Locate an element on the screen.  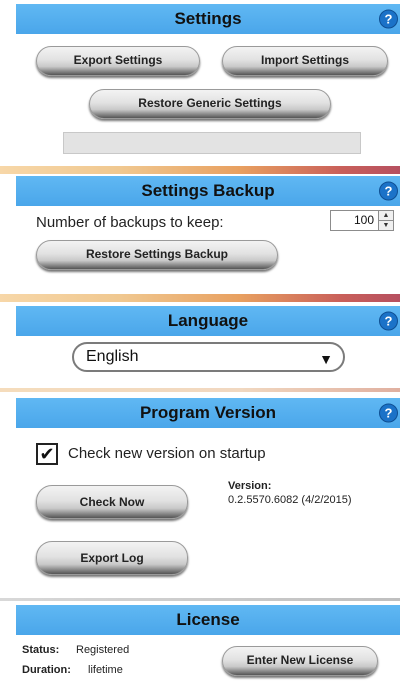
backup-count-value: 100 is located at coordinates (354, 220).